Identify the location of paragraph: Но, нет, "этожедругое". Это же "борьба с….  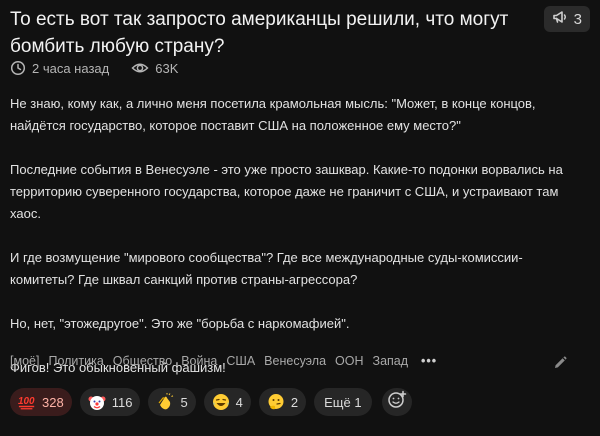
(180, 323).